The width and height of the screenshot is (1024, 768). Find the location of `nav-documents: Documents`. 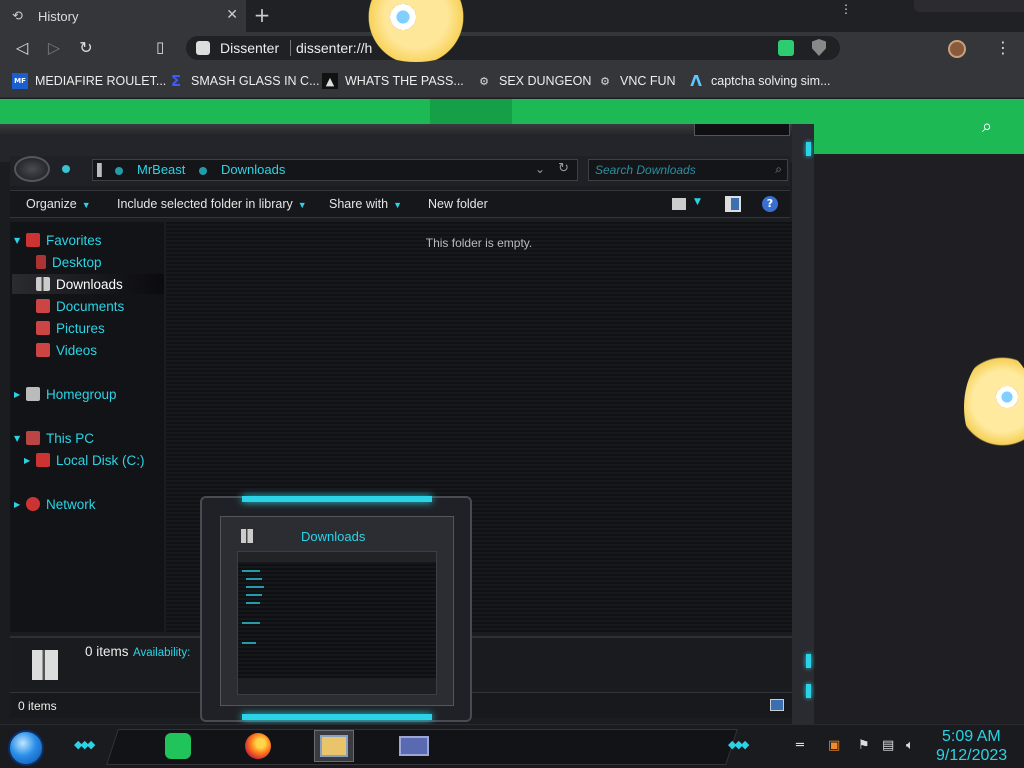

nav-documents: Documents is located at coordinates (79, 306).